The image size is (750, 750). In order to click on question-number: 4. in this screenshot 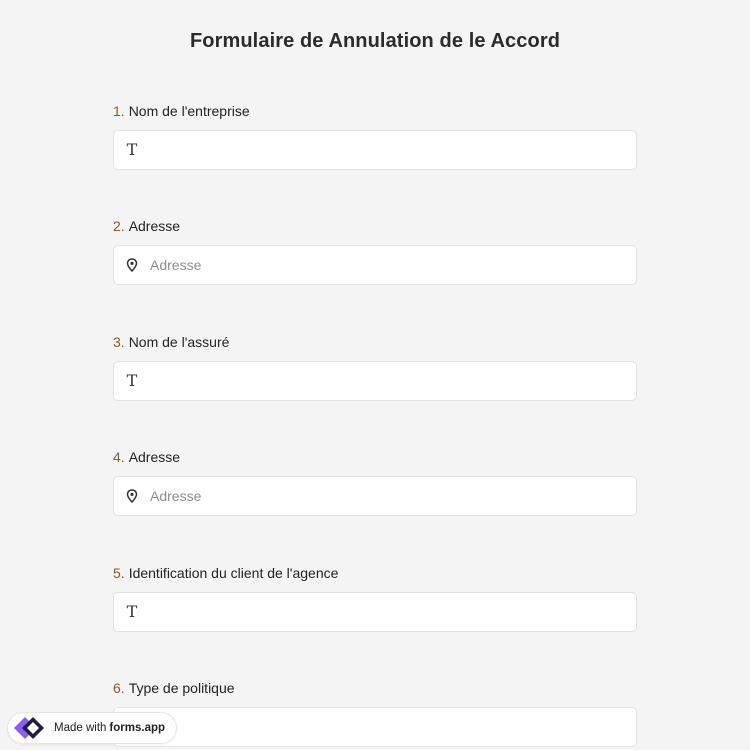, I will do `click(119, 457)`.